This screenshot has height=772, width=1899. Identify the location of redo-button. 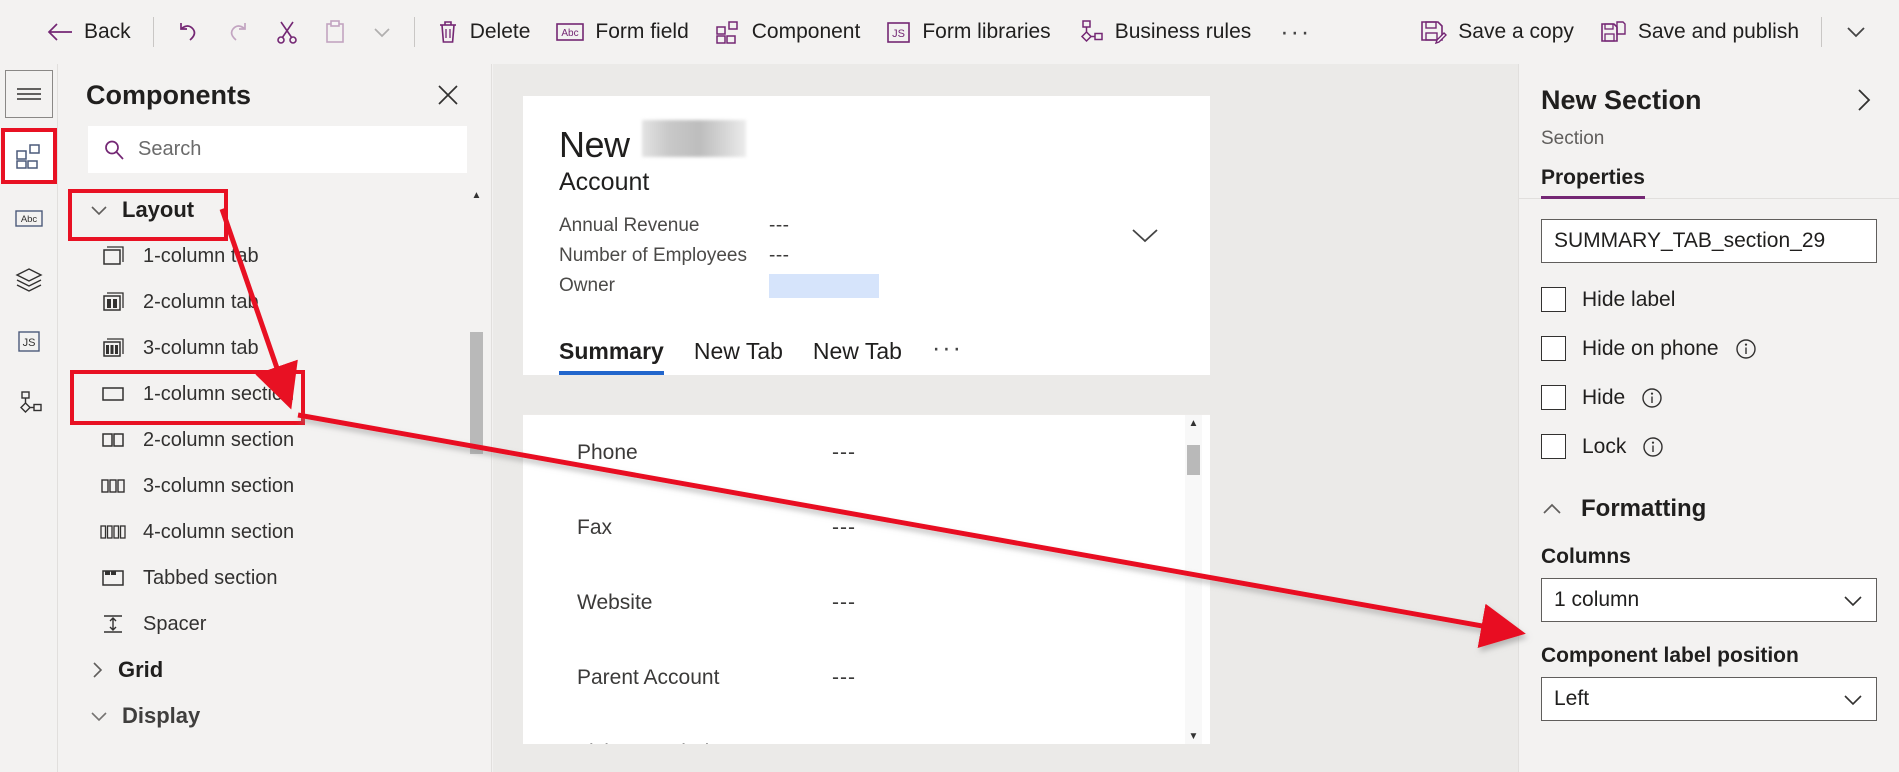
(238, 32).